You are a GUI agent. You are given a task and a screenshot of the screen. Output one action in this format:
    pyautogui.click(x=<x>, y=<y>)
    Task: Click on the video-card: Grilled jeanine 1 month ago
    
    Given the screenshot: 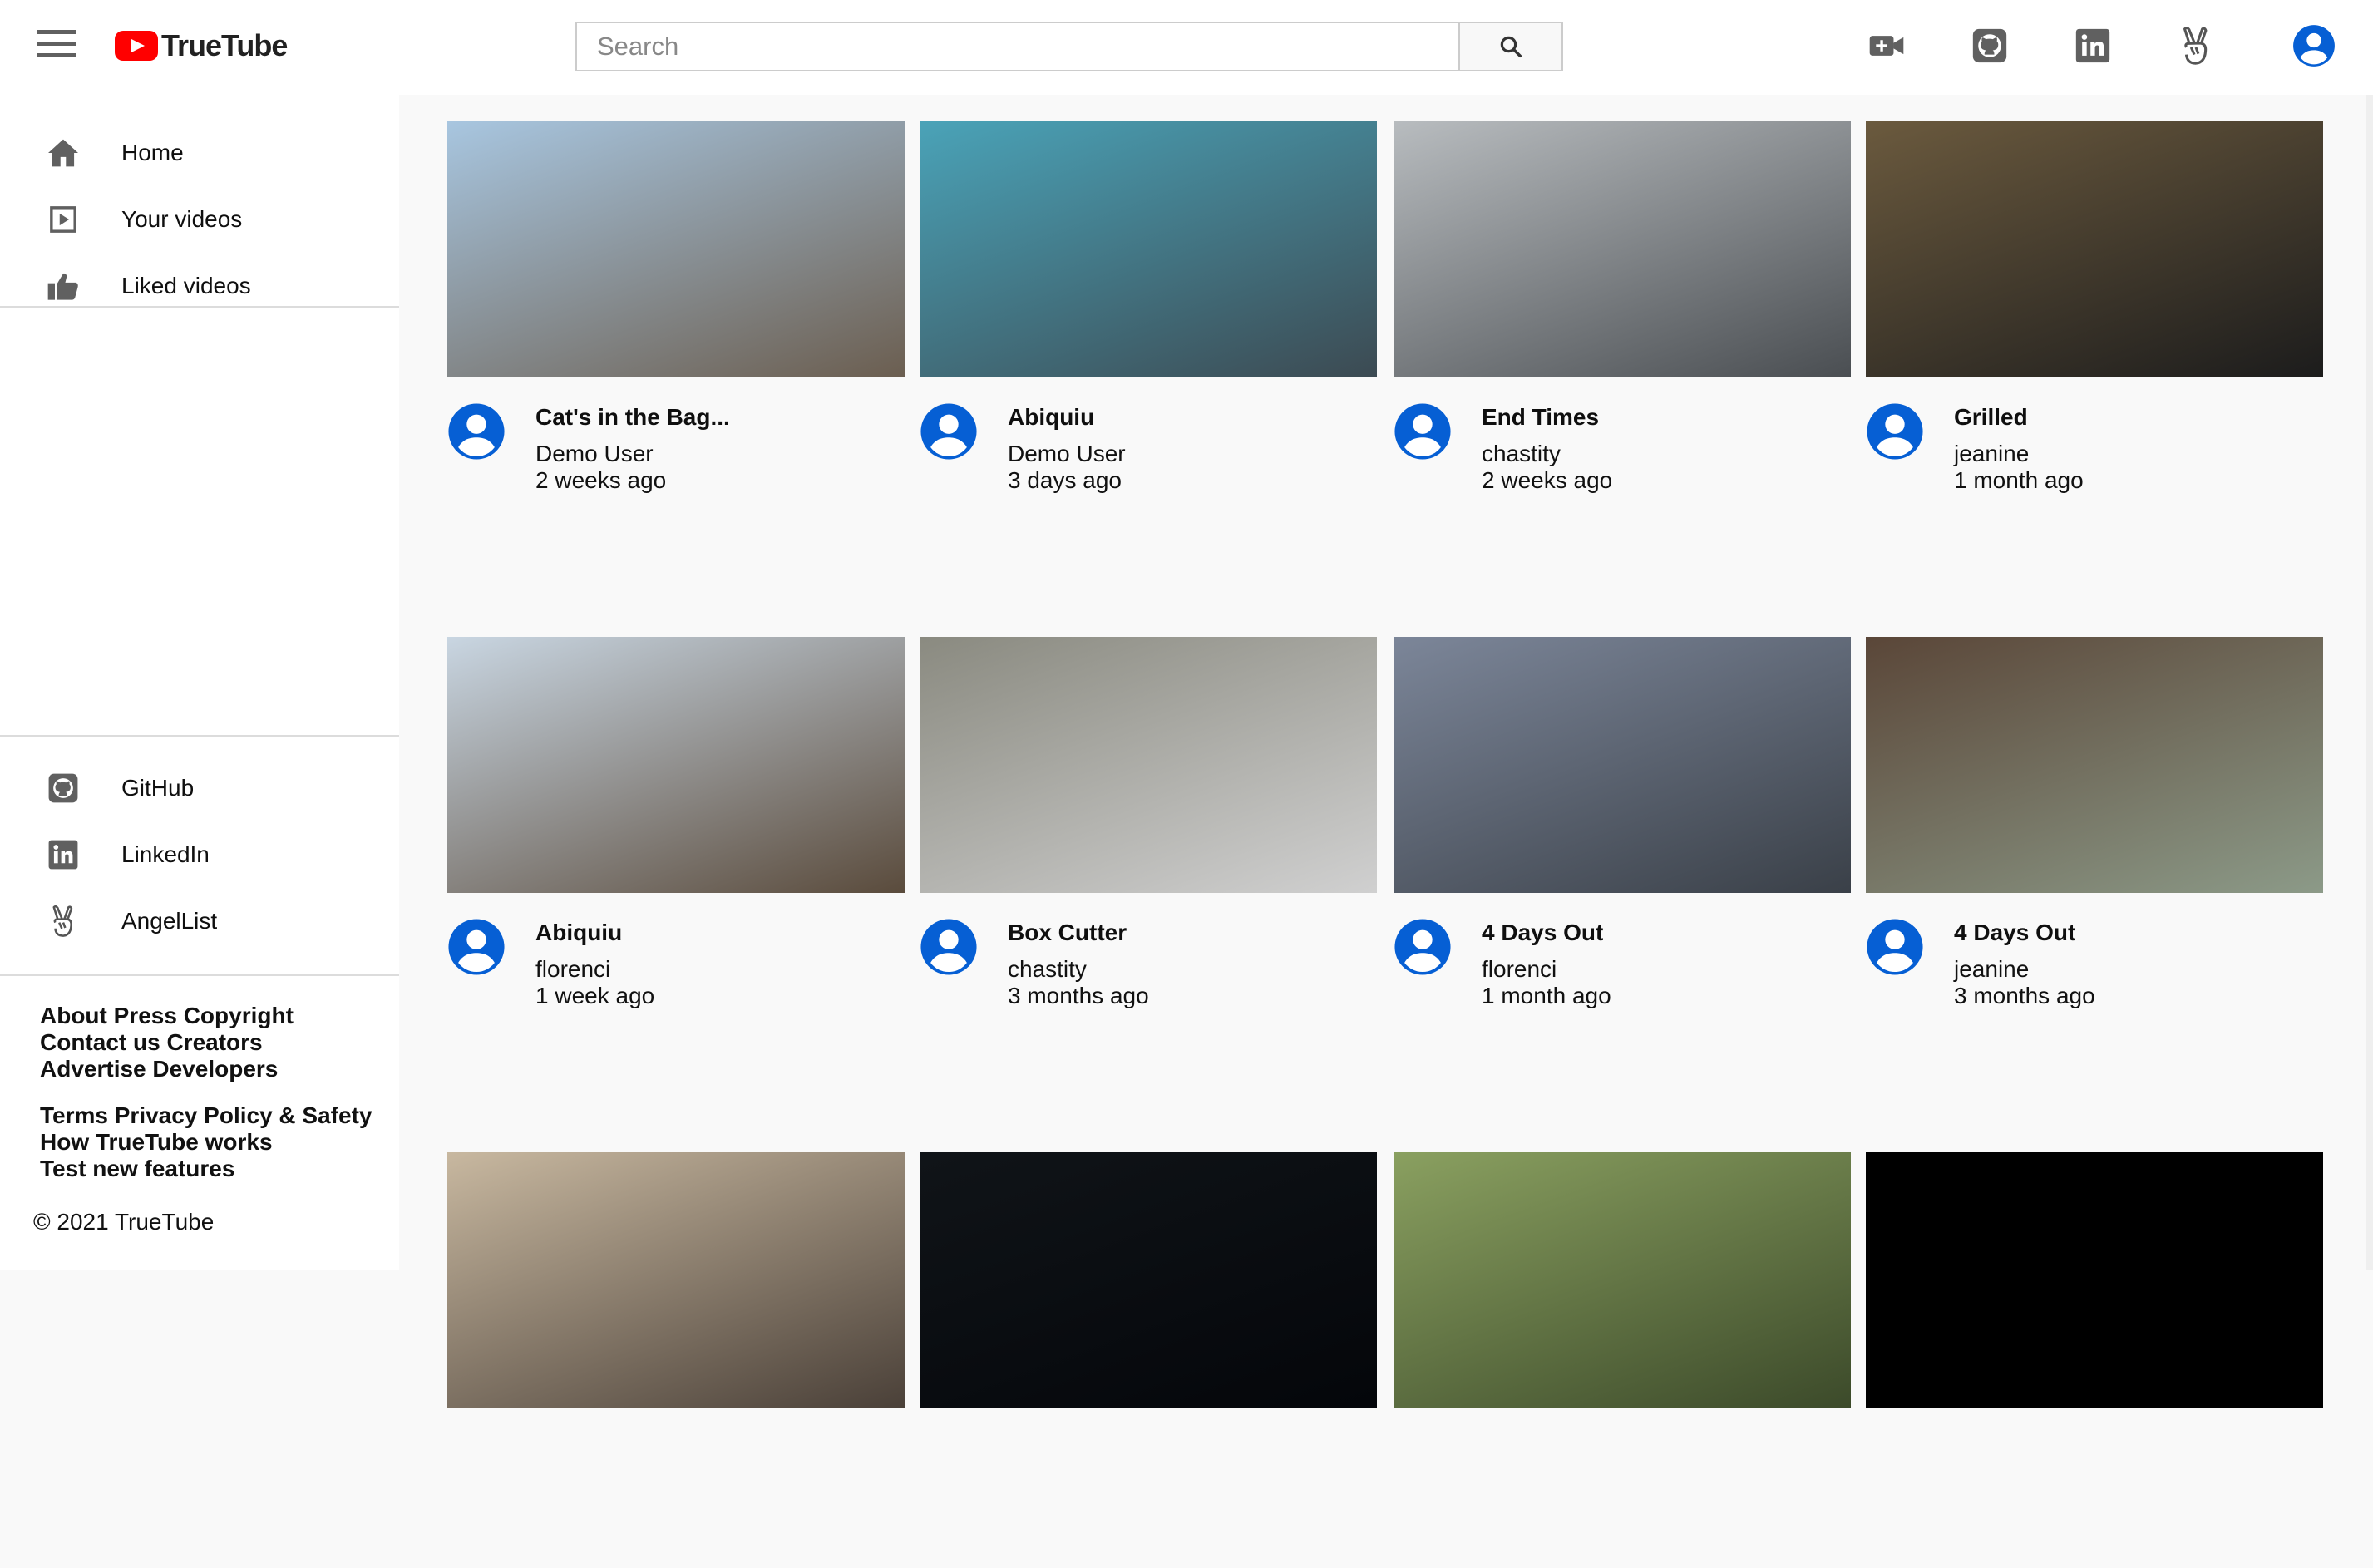 What is the action you would take?
    pyautogui.click(x=2094, y=329)
    